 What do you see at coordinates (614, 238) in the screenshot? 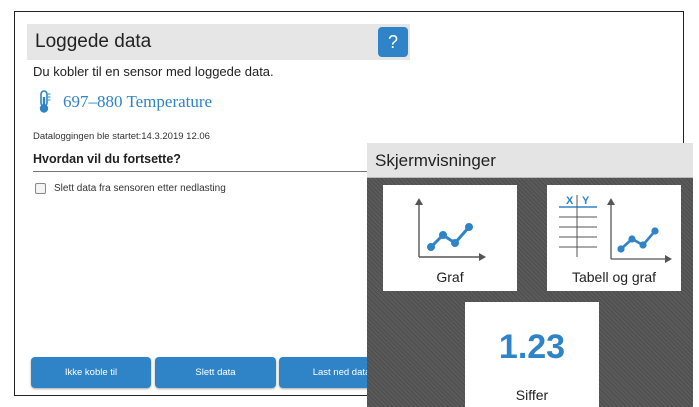
I see `view-option-table-graph: X Y Tabell og graf` at bounding box center [614, 238].